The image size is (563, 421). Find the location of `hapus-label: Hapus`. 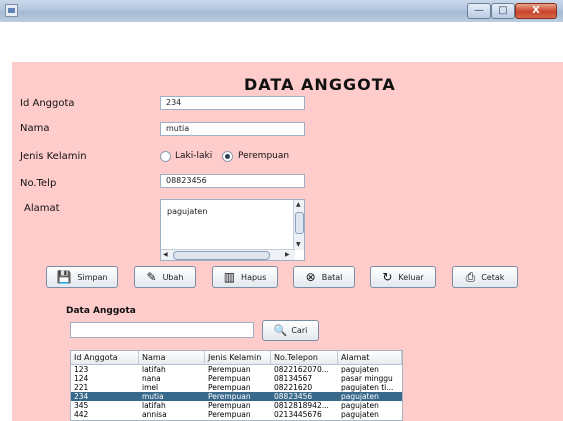

hapus-label: Hapus is located at coordinates (254, 277).